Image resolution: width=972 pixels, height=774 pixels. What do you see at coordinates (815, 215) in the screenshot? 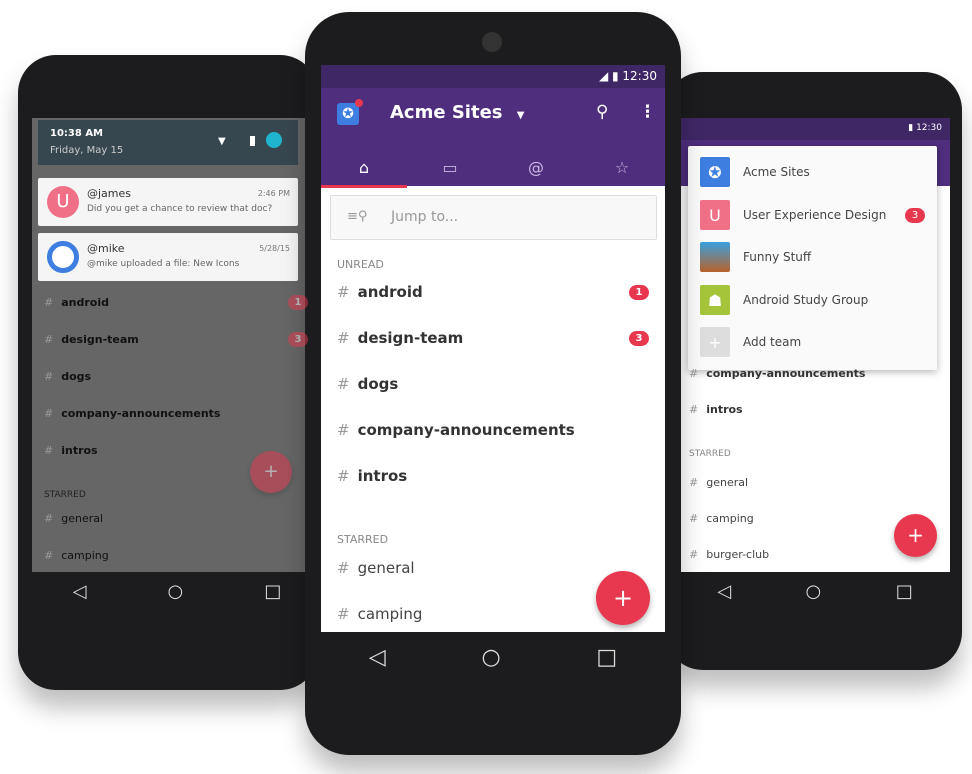
I see `team-name: User Experience Design` at bounding box center [815, 215].